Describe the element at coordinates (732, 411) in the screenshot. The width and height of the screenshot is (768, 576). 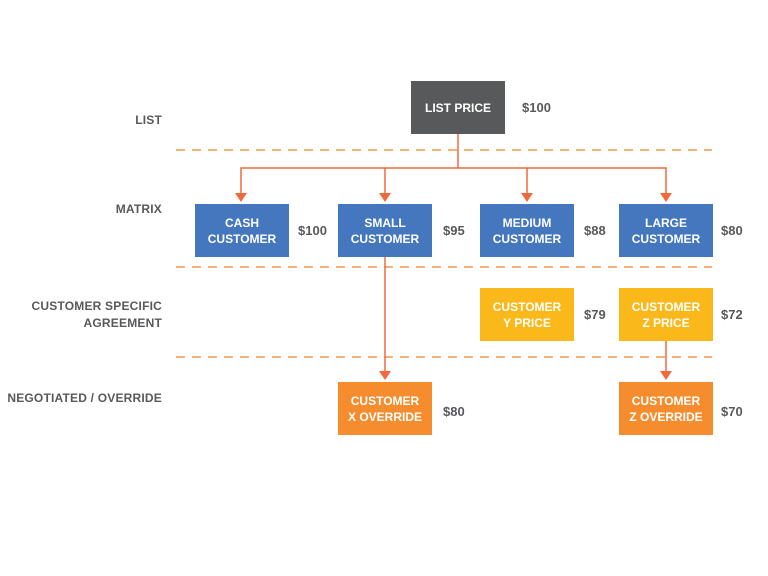
I see `price-customer-z-override: $70` at that location.